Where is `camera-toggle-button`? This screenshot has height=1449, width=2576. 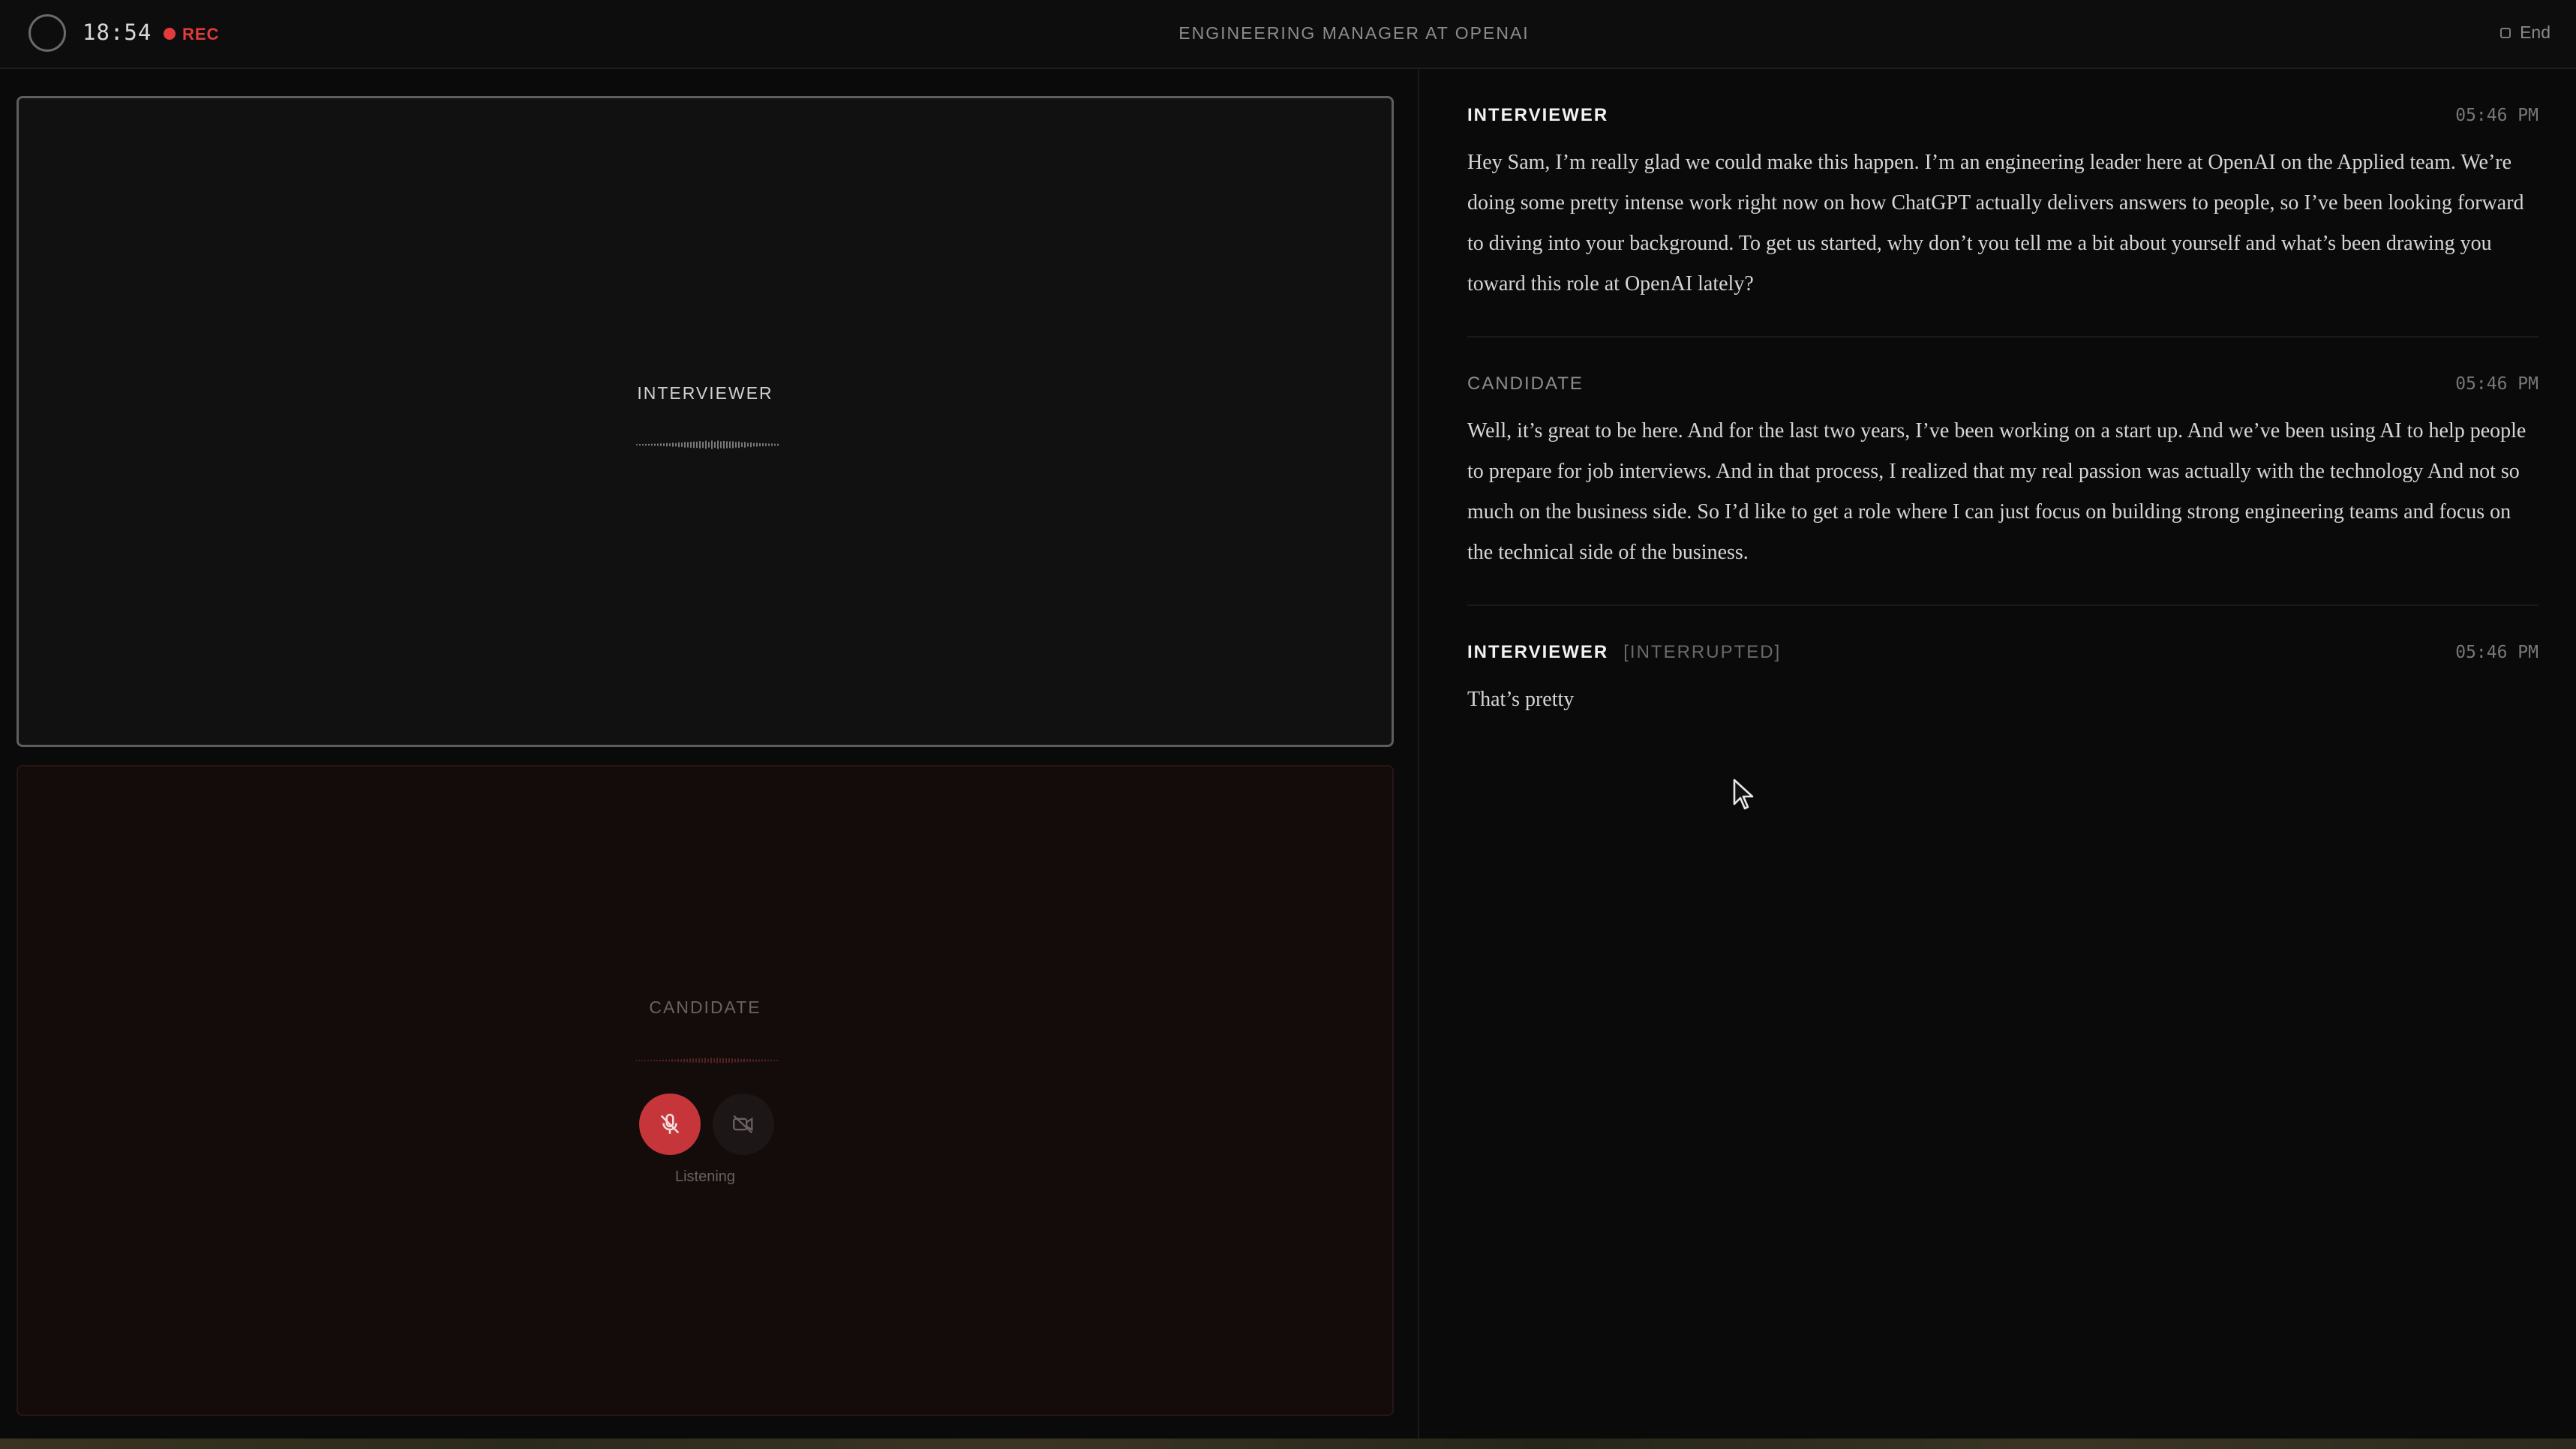 camera-toggle-button is located at coordinates (743, 1124).